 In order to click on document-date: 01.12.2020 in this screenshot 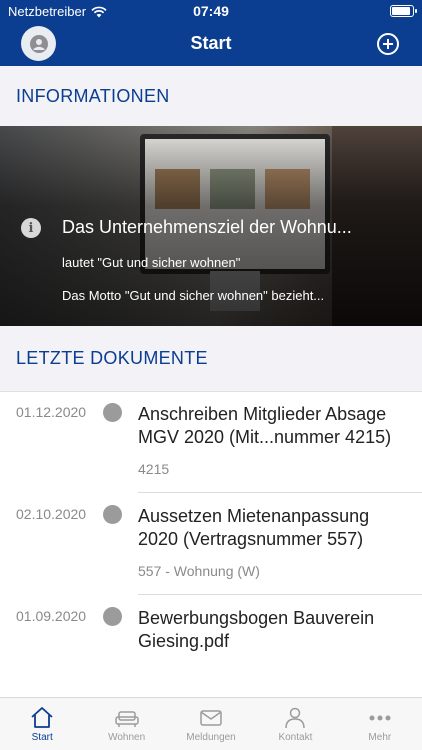, I will do `click(51, 412)`.